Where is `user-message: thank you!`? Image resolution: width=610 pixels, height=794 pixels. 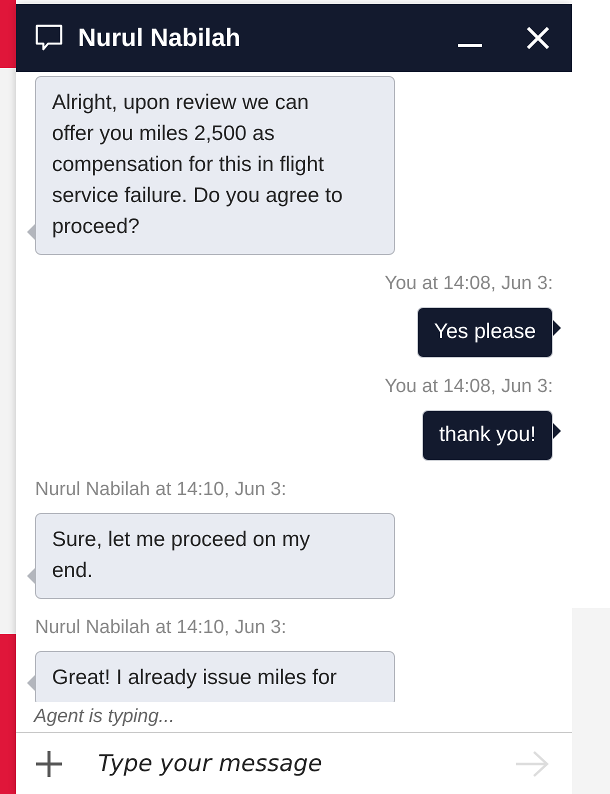 user-message: thank you! is located at coordinates (487, 435).